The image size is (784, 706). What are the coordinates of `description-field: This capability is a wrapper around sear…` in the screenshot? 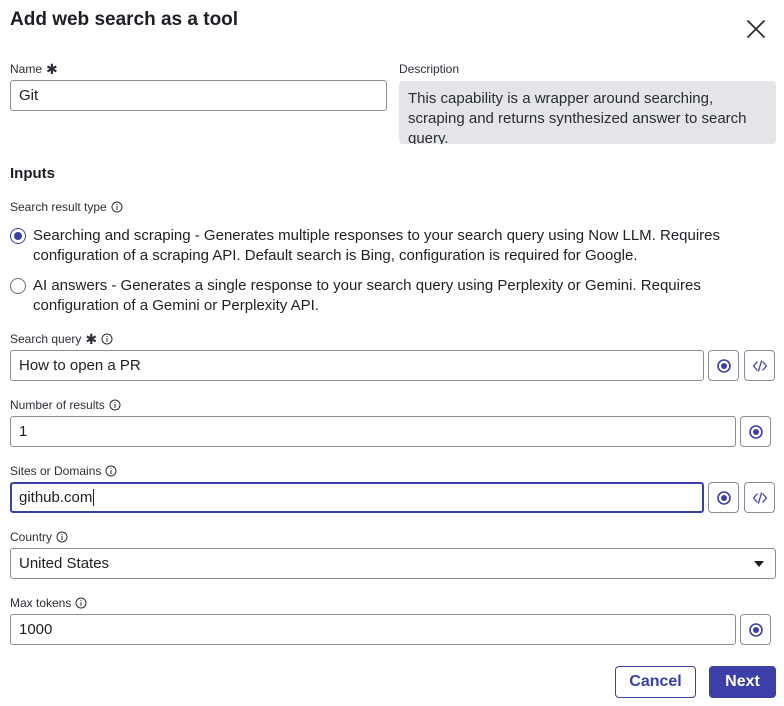 It's located at (587, 112).